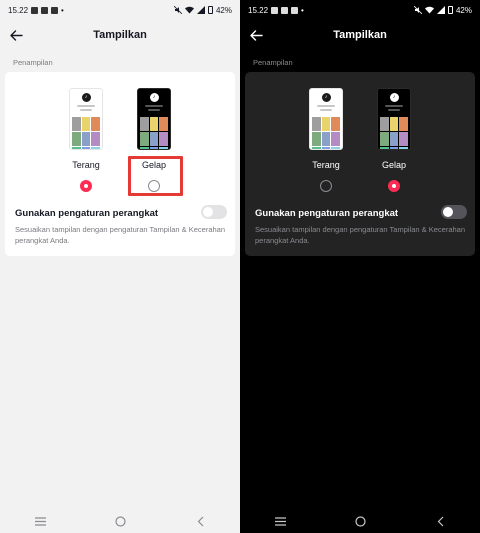 The width and height of the screenshot is (480, 533). I want to click on highlight-box, so click(155, 176).